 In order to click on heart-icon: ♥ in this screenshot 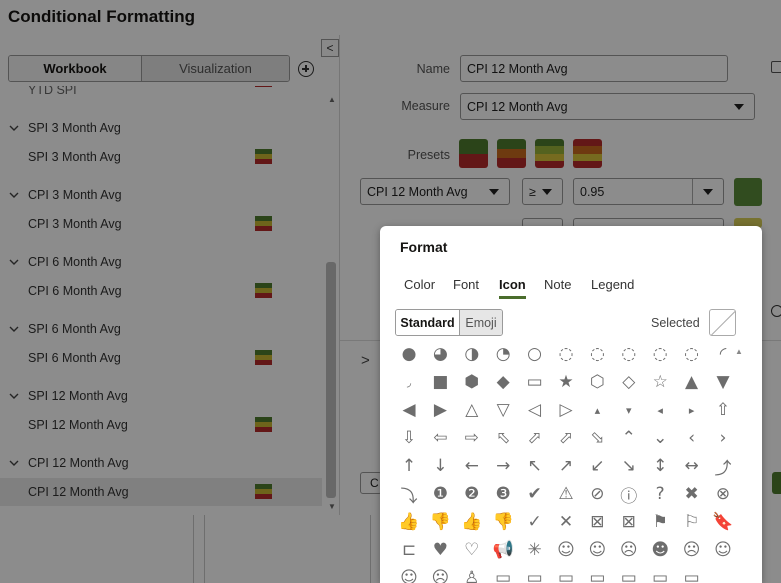, I will do `click(440, 550)`.